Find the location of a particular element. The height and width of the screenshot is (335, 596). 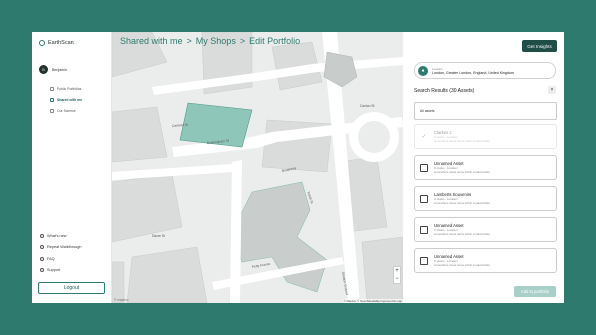

nav-item-label: Our Science is located at coordinates (66, 110).